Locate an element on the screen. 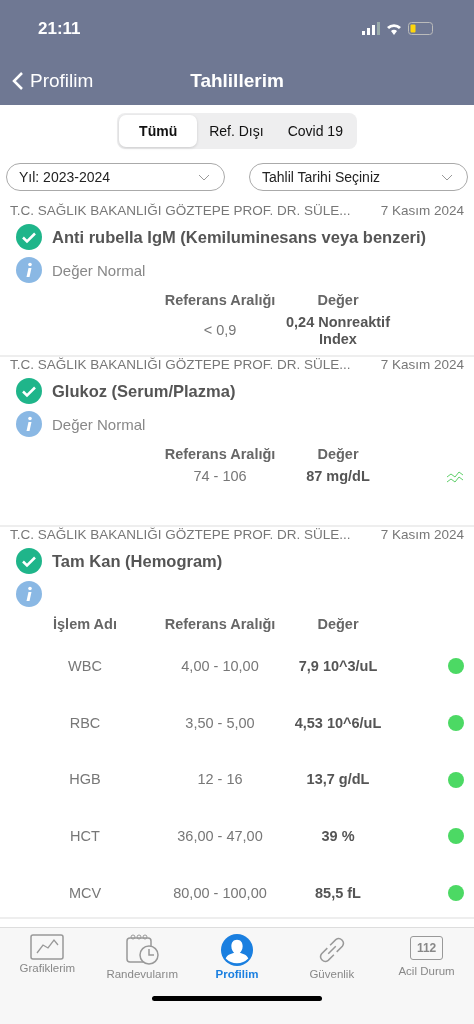 This screenshot has width=474, height=1024. table-cell-text: 85,5 fL is located at coordinates (338, 893).